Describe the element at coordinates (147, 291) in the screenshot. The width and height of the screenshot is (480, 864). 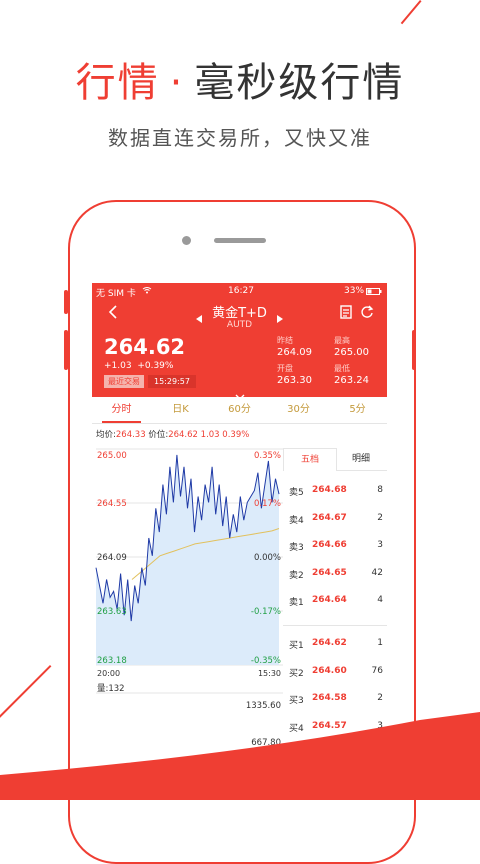
I see `wifi-icon` at that location.